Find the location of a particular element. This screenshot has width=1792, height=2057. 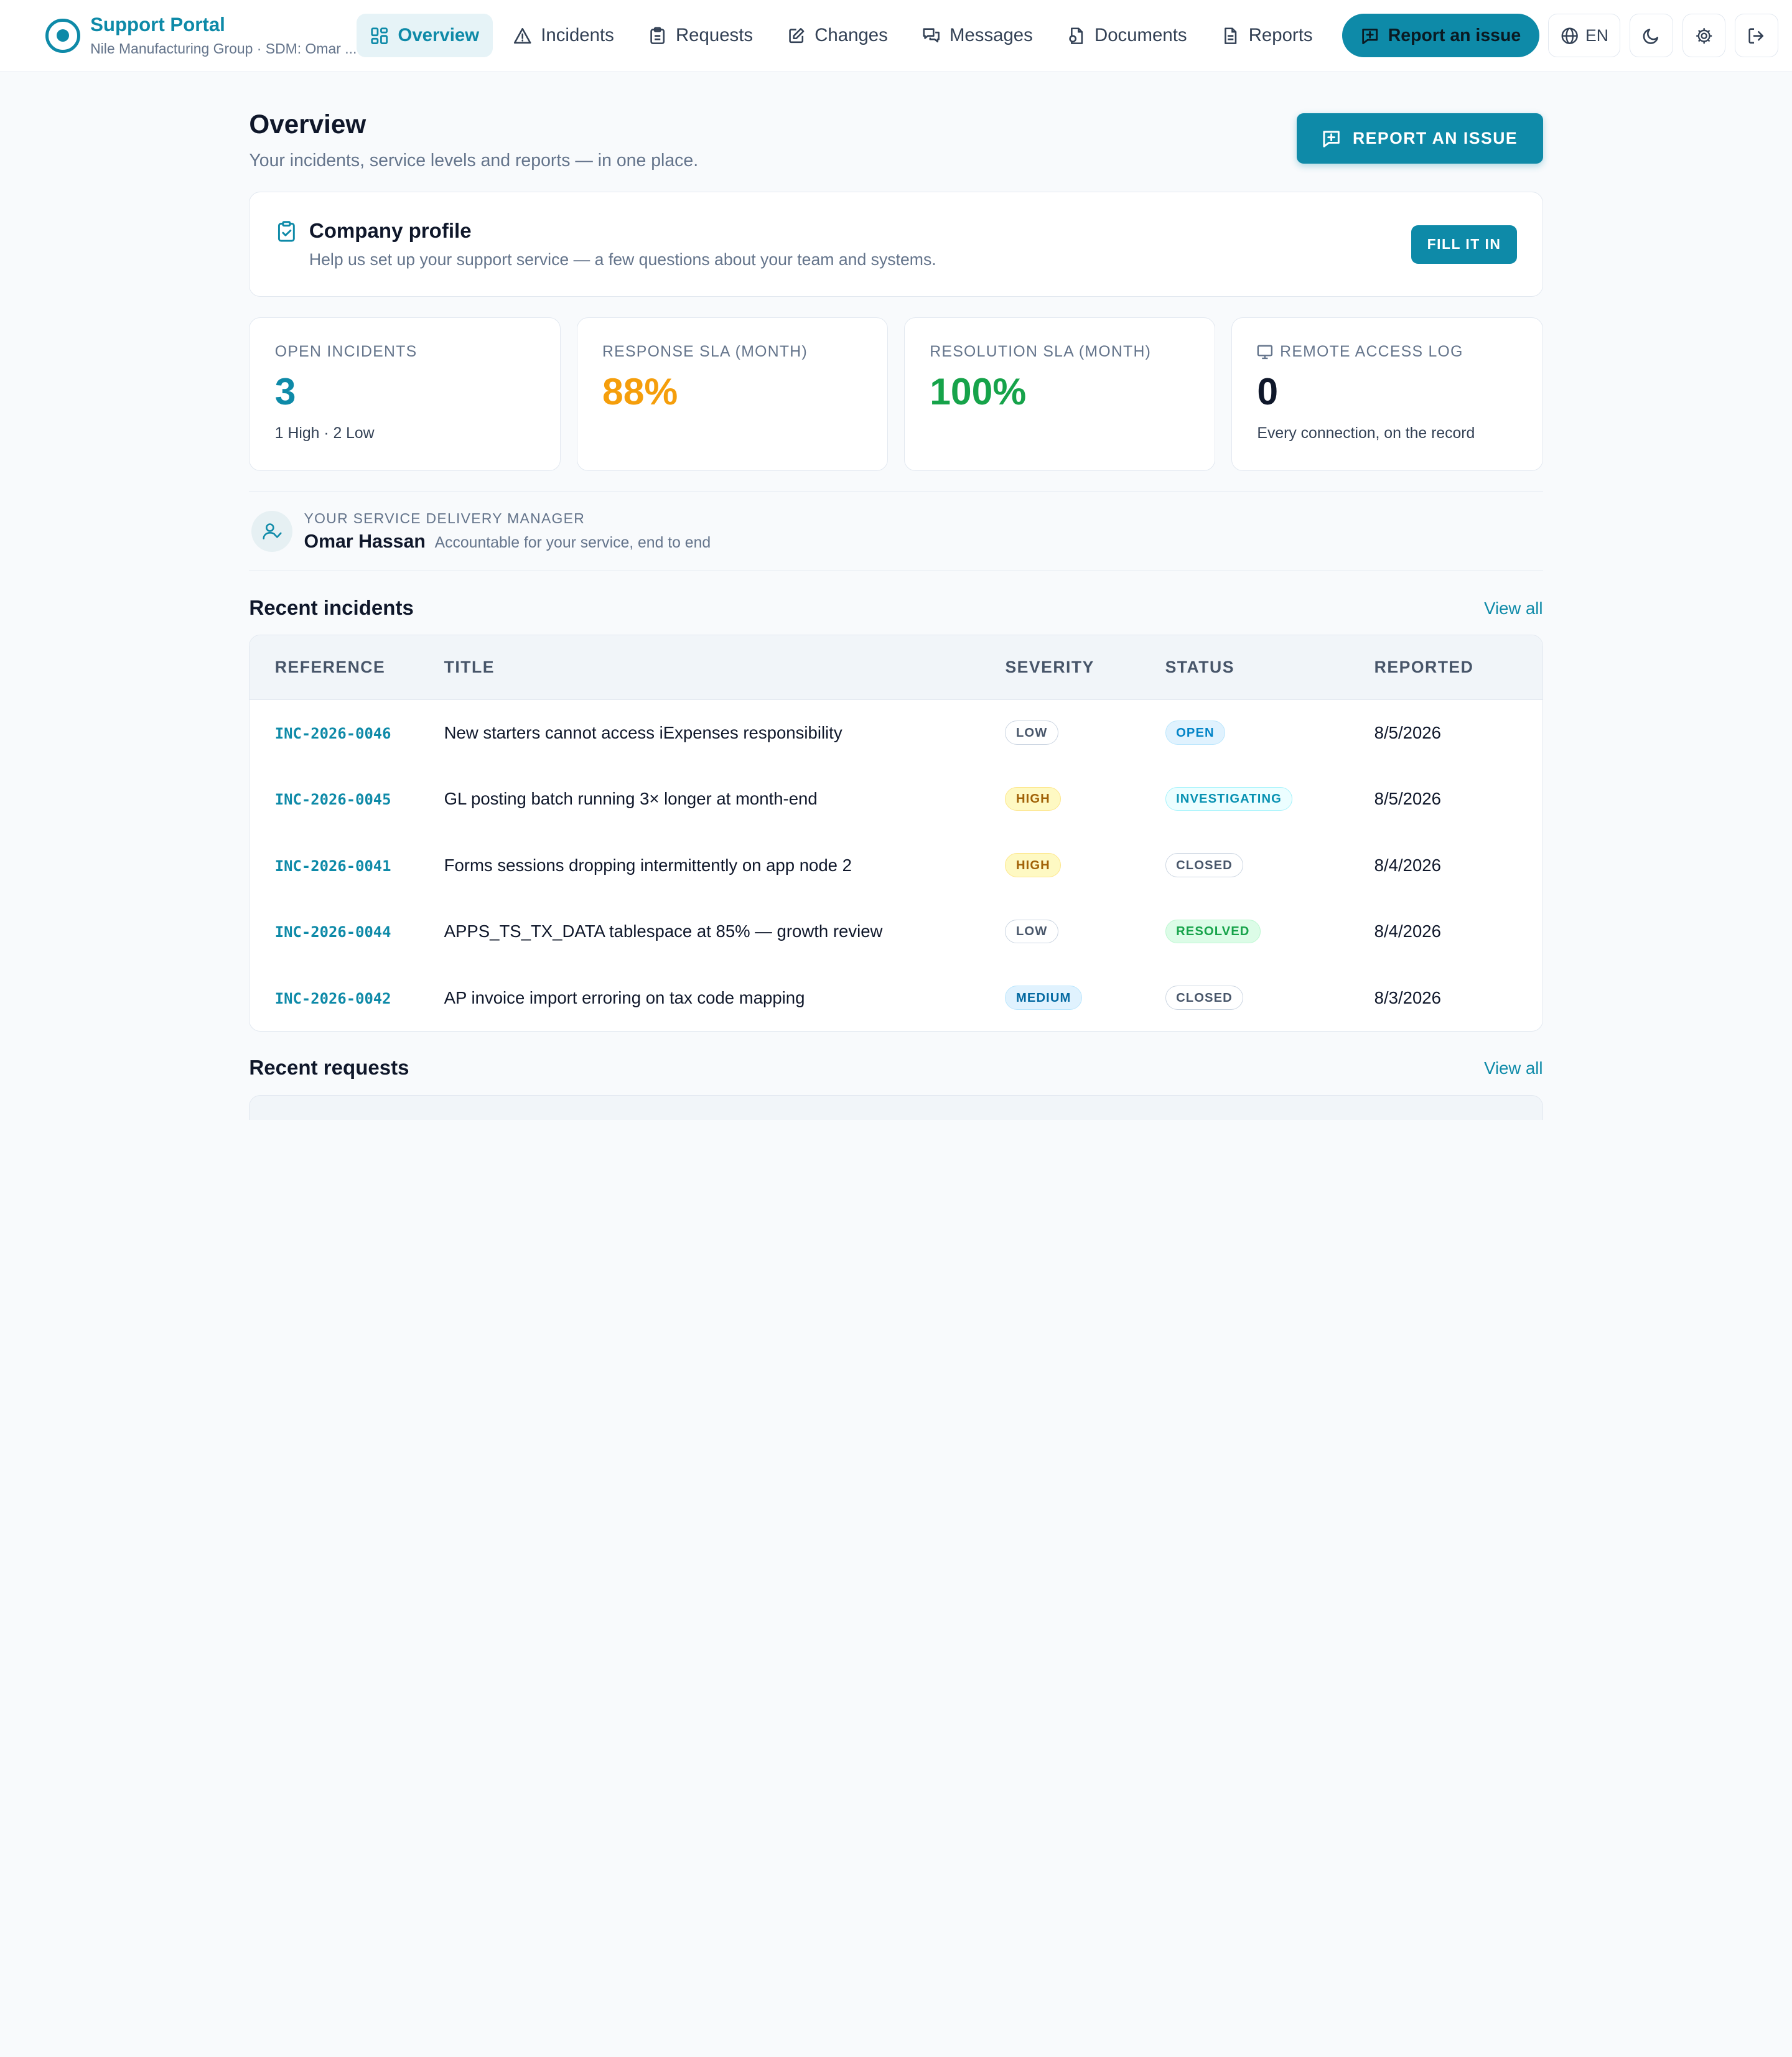

settings-button is located at coordinates (1704, 36).